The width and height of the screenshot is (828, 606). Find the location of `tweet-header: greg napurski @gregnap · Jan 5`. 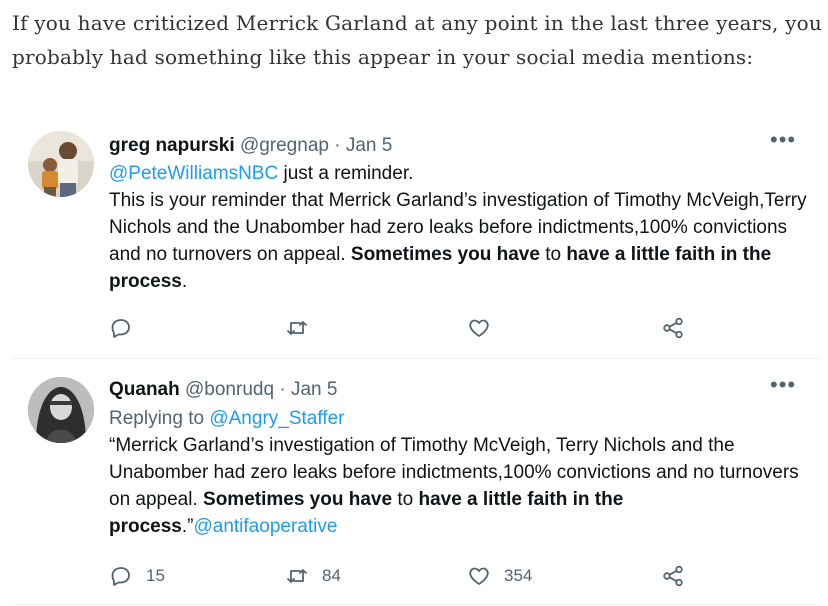

tweet-header: greg napurski @gregnap · Jan 5 is located at coordinates (250, 146).